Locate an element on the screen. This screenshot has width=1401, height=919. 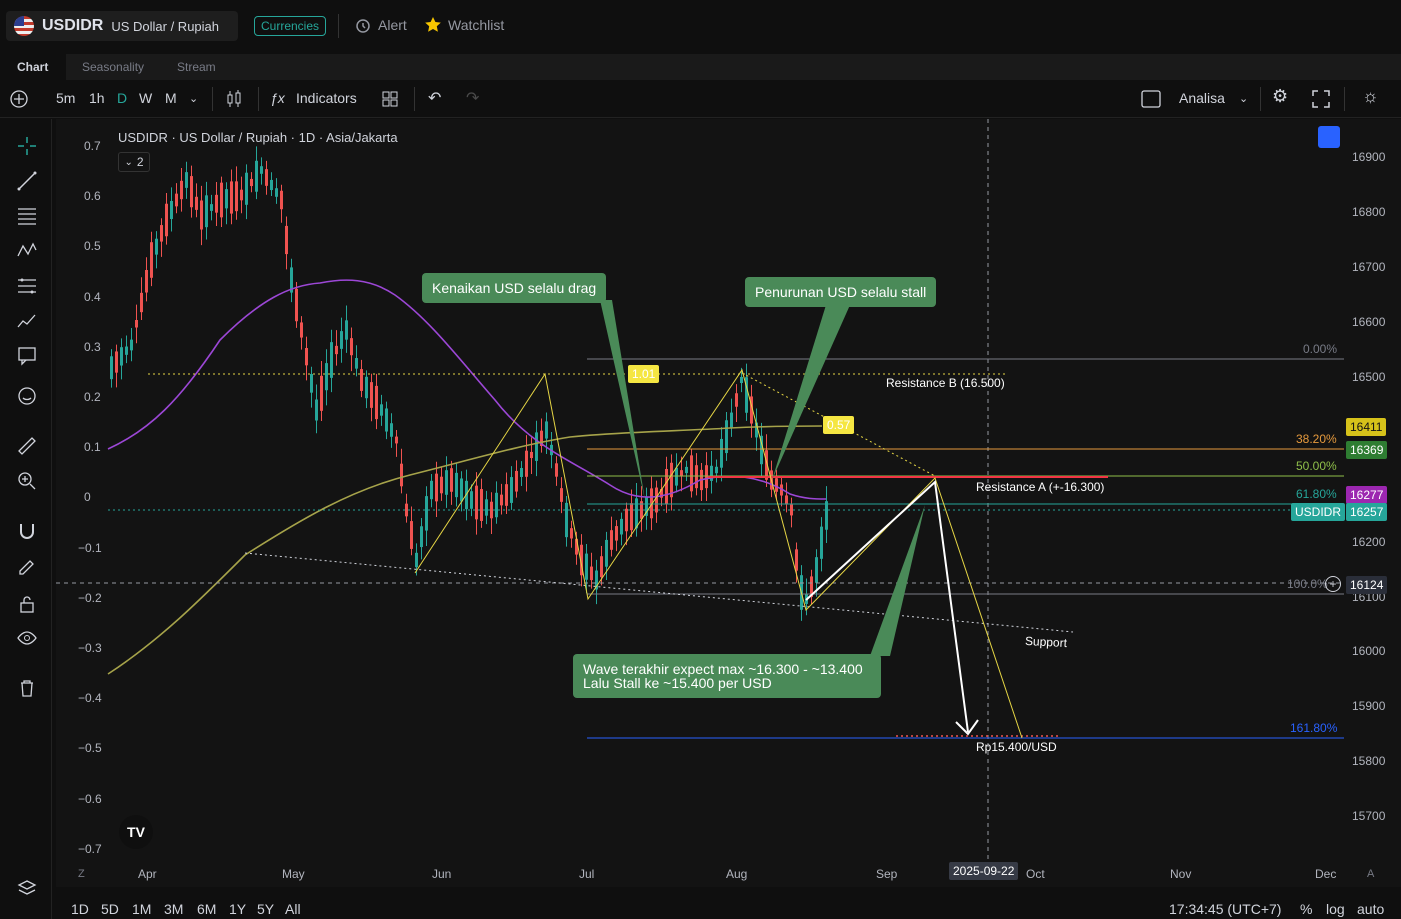
add-alert-icon: + is located at coordinates (1333, 584).